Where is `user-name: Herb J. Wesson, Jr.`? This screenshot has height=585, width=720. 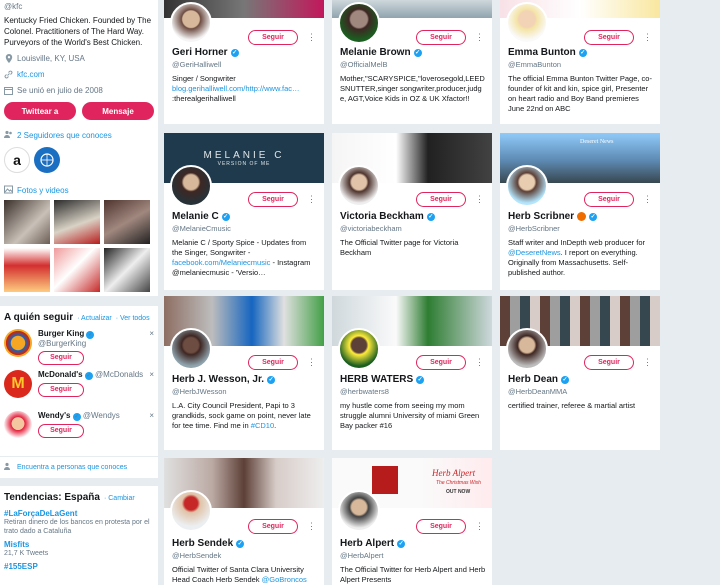
user-name: Herb J. Wesson, Jr. is located at coordinates (218, 379).